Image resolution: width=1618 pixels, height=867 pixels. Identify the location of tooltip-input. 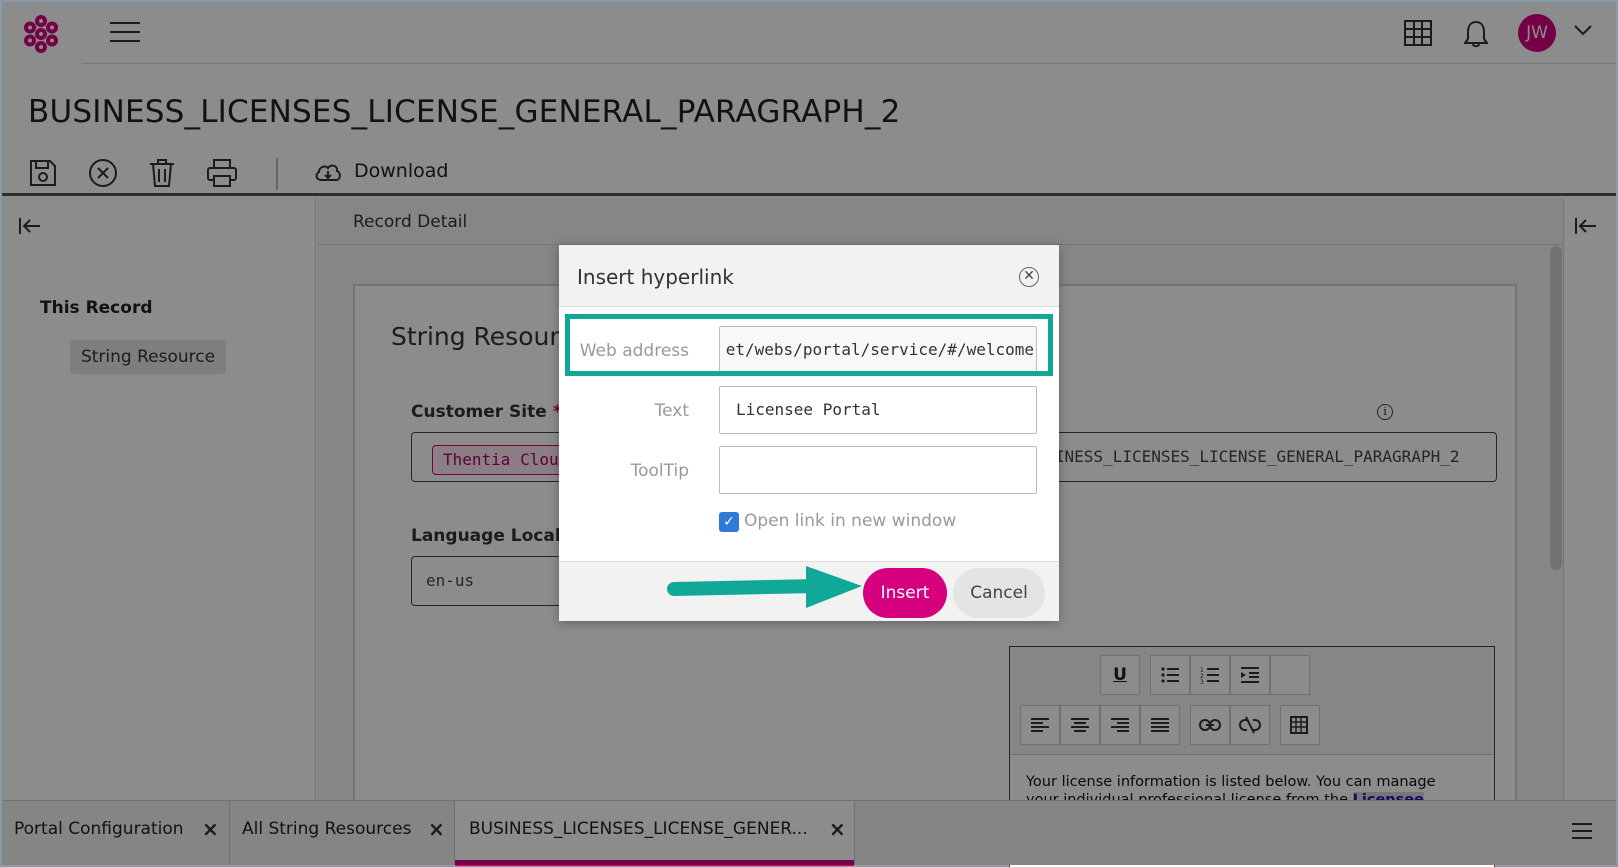
(878, 470).